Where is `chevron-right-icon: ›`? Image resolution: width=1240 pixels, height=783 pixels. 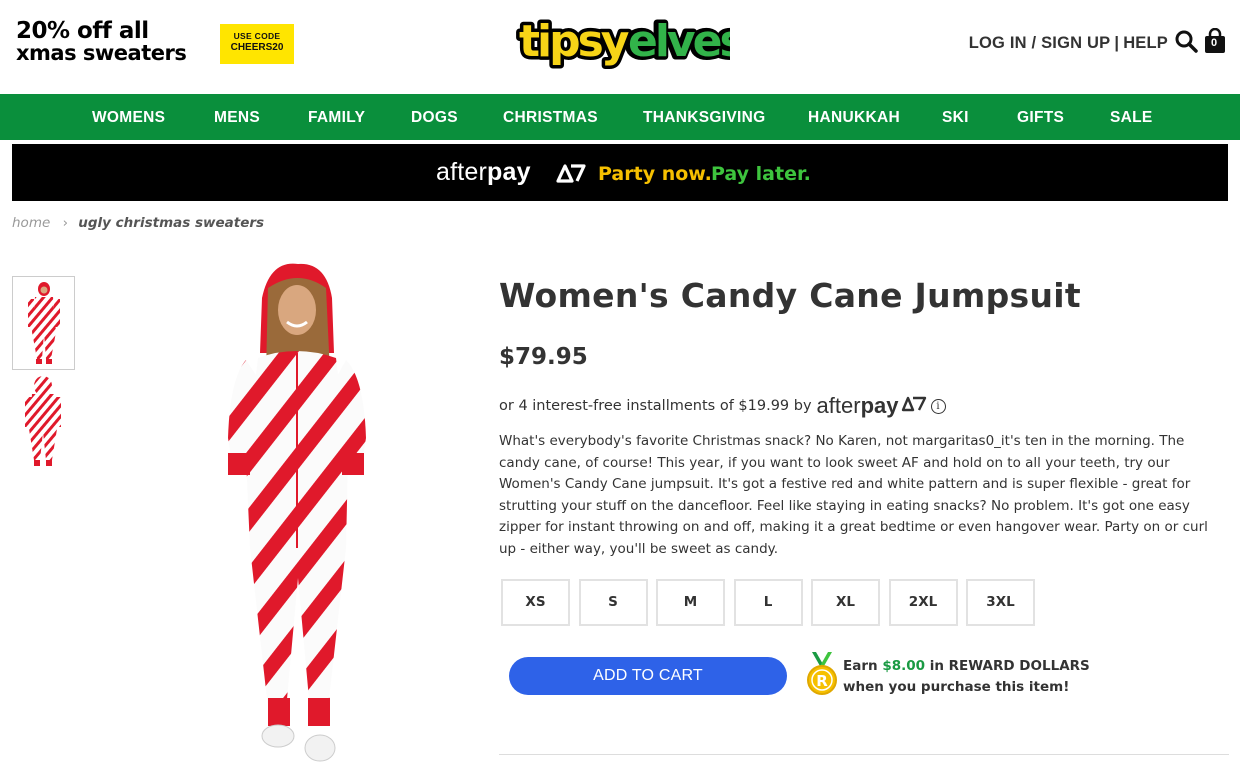
chevron-right-icon: › is located at coordinates (65, 223).